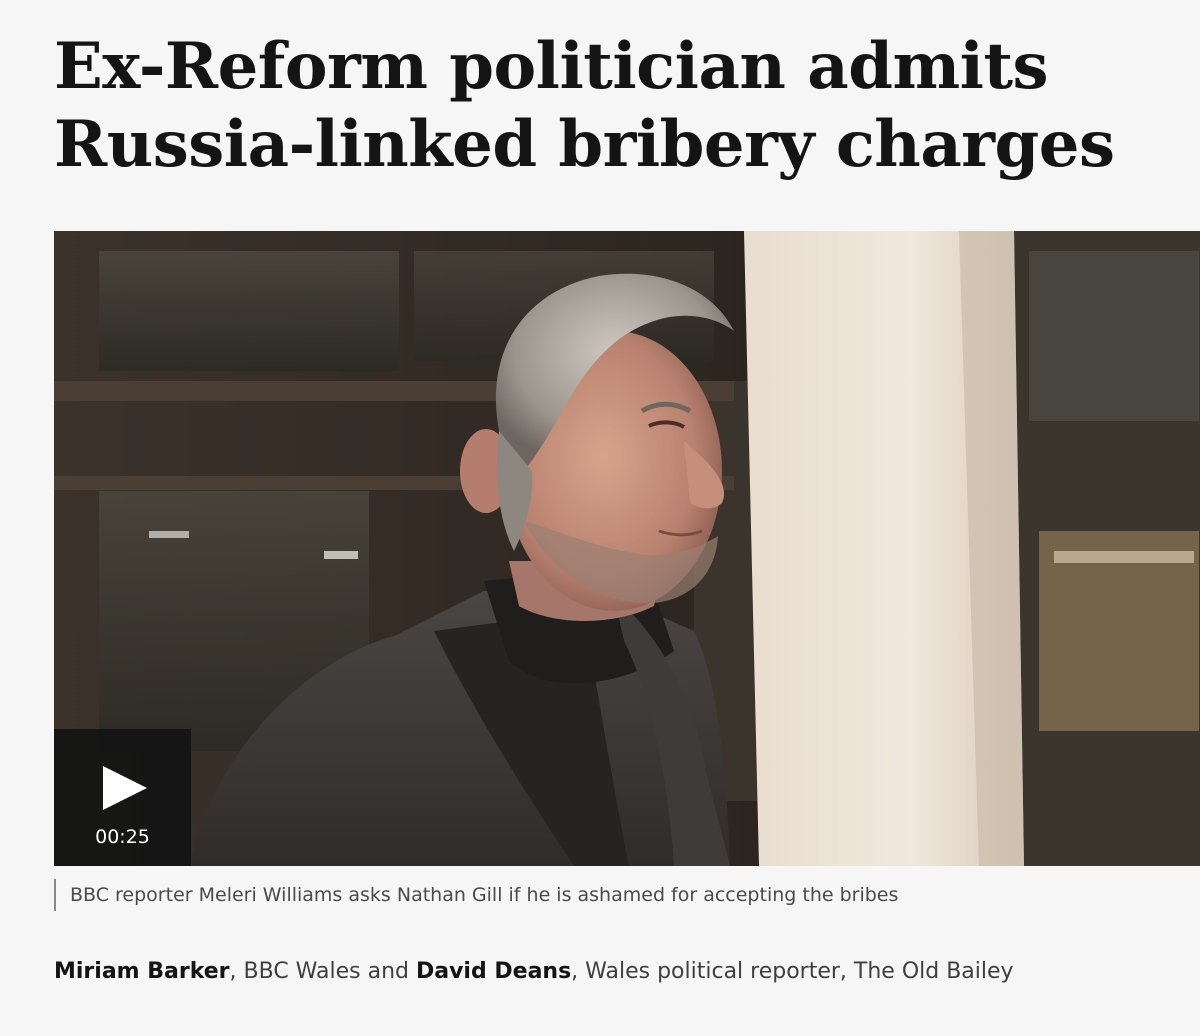 This screenshot has height=1036, width=1200. Describe the element at coordinates (125, 788) in the screenshot. I see `play-icon` at that location.